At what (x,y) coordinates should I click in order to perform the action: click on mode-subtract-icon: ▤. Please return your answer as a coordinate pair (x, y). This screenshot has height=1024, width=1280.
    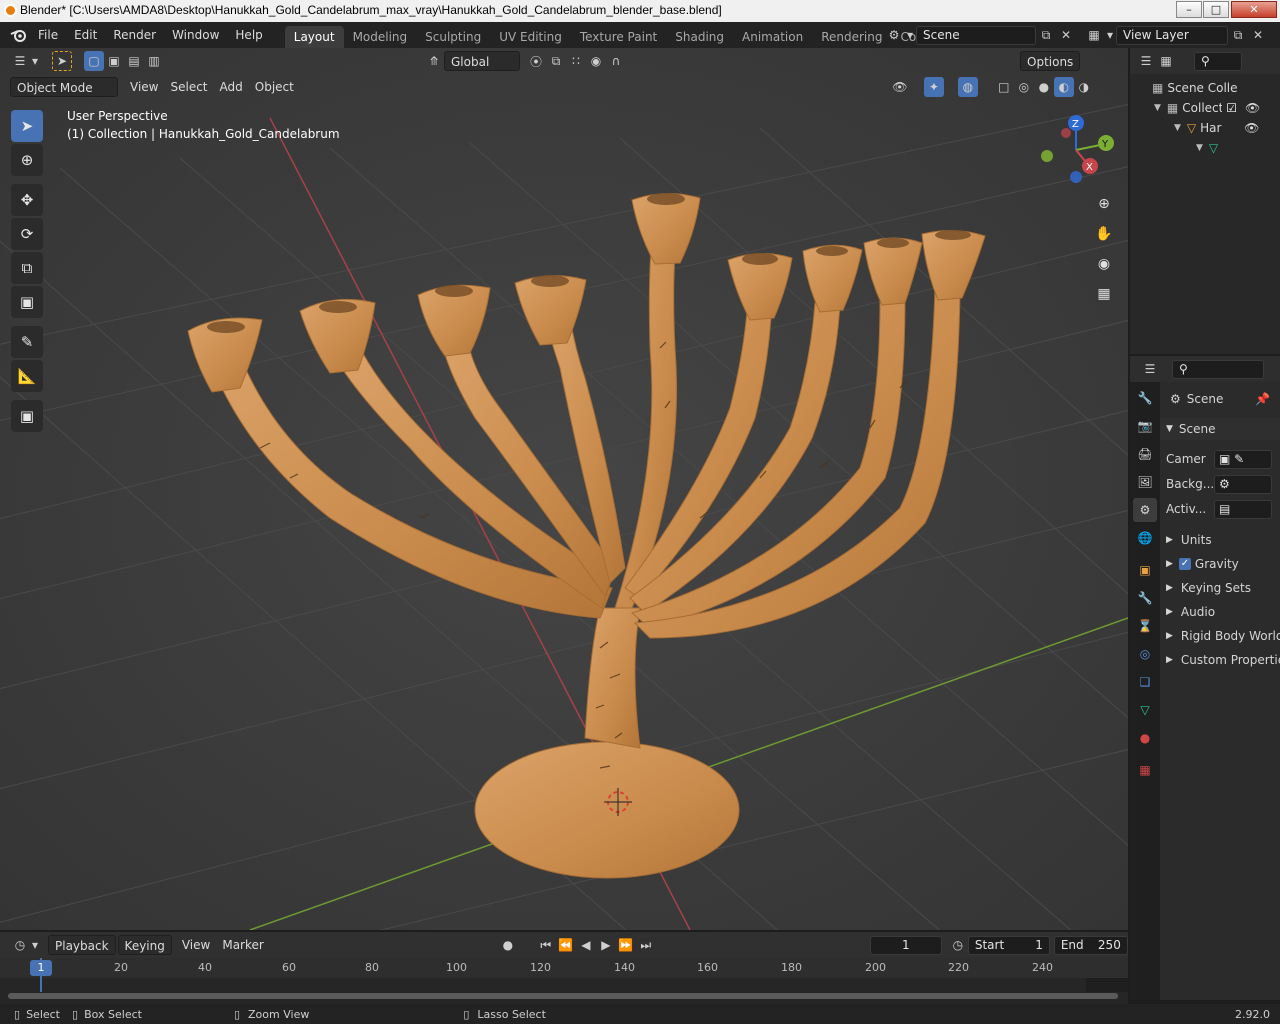
    Looking at the image, I should click on (134, 61).